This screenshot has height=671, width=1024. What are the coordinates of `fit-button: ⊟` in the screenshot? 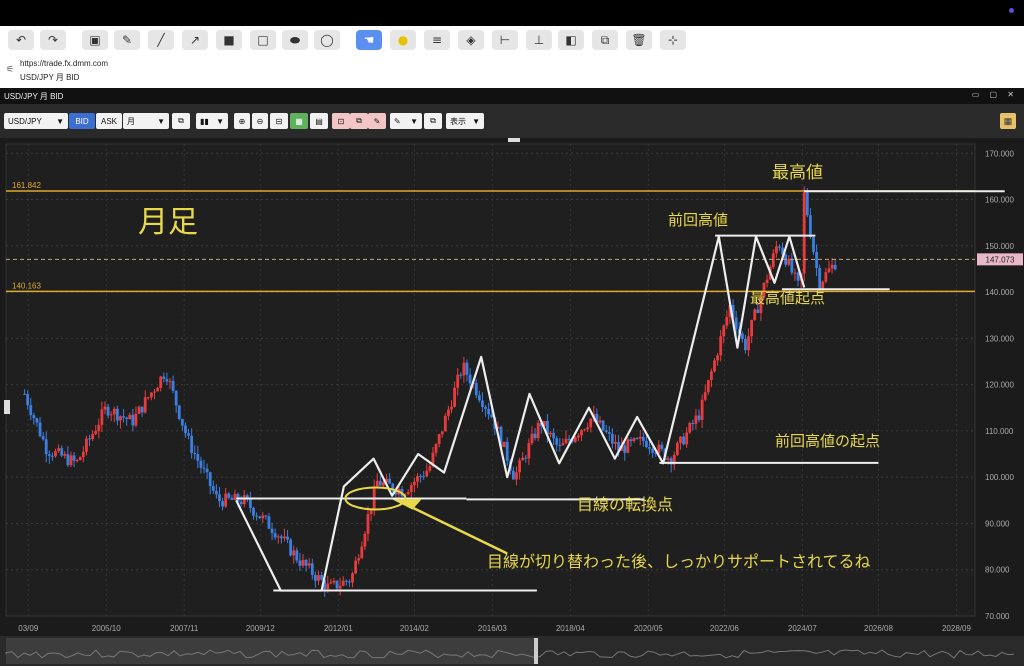 It's located at (279, 121).